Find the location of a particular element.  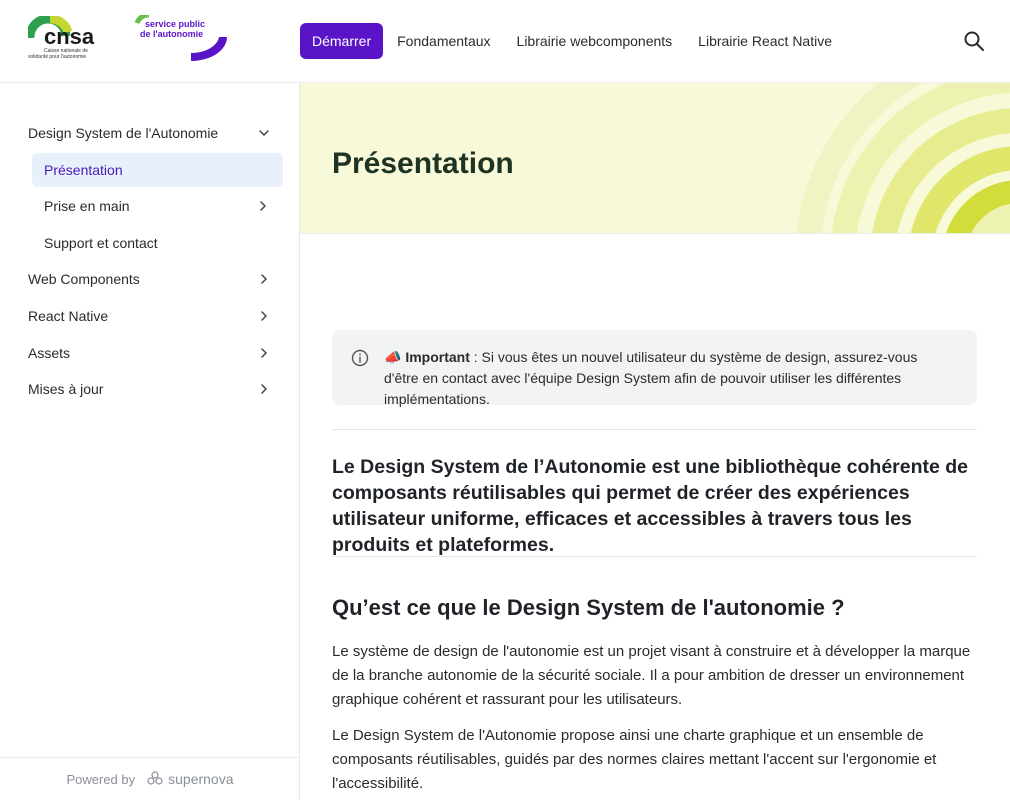

sidebar-section-mises-a-jour: Mises à jour is located at coordinates (150, 389).